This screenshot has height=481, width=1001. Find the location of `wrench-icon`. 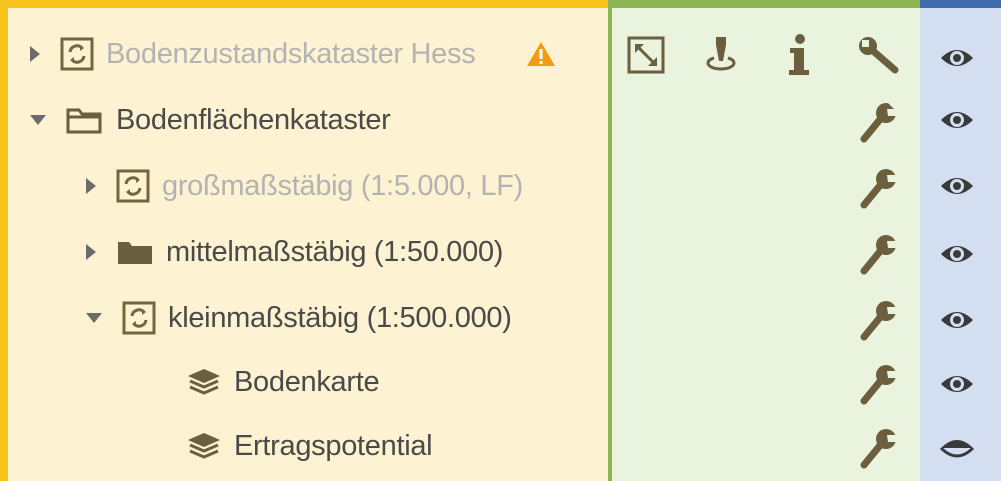

wrench-icon is located at coordinates (878, 55).